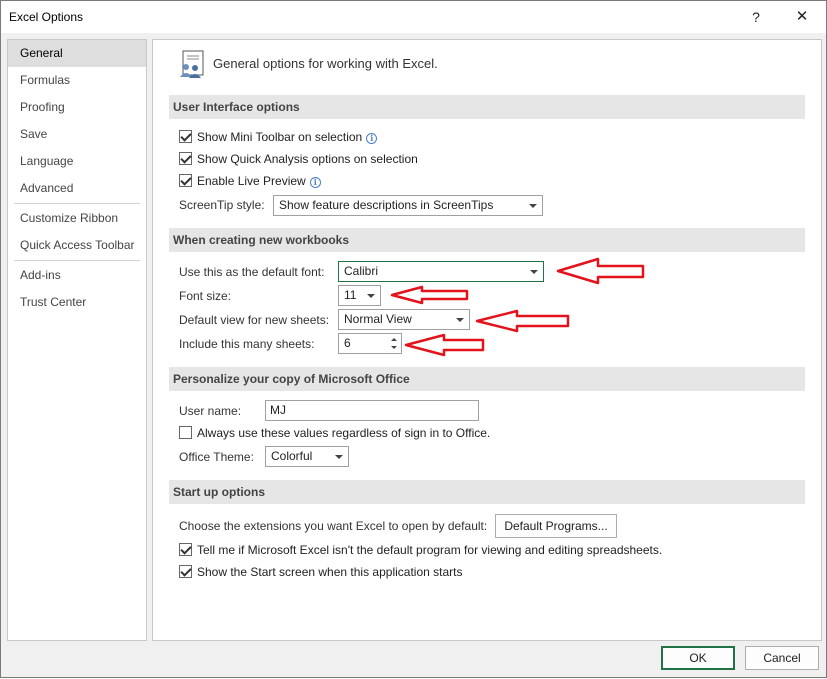  I want to click on sheet-count-label: Include this many sheets:, so click(247, 344).